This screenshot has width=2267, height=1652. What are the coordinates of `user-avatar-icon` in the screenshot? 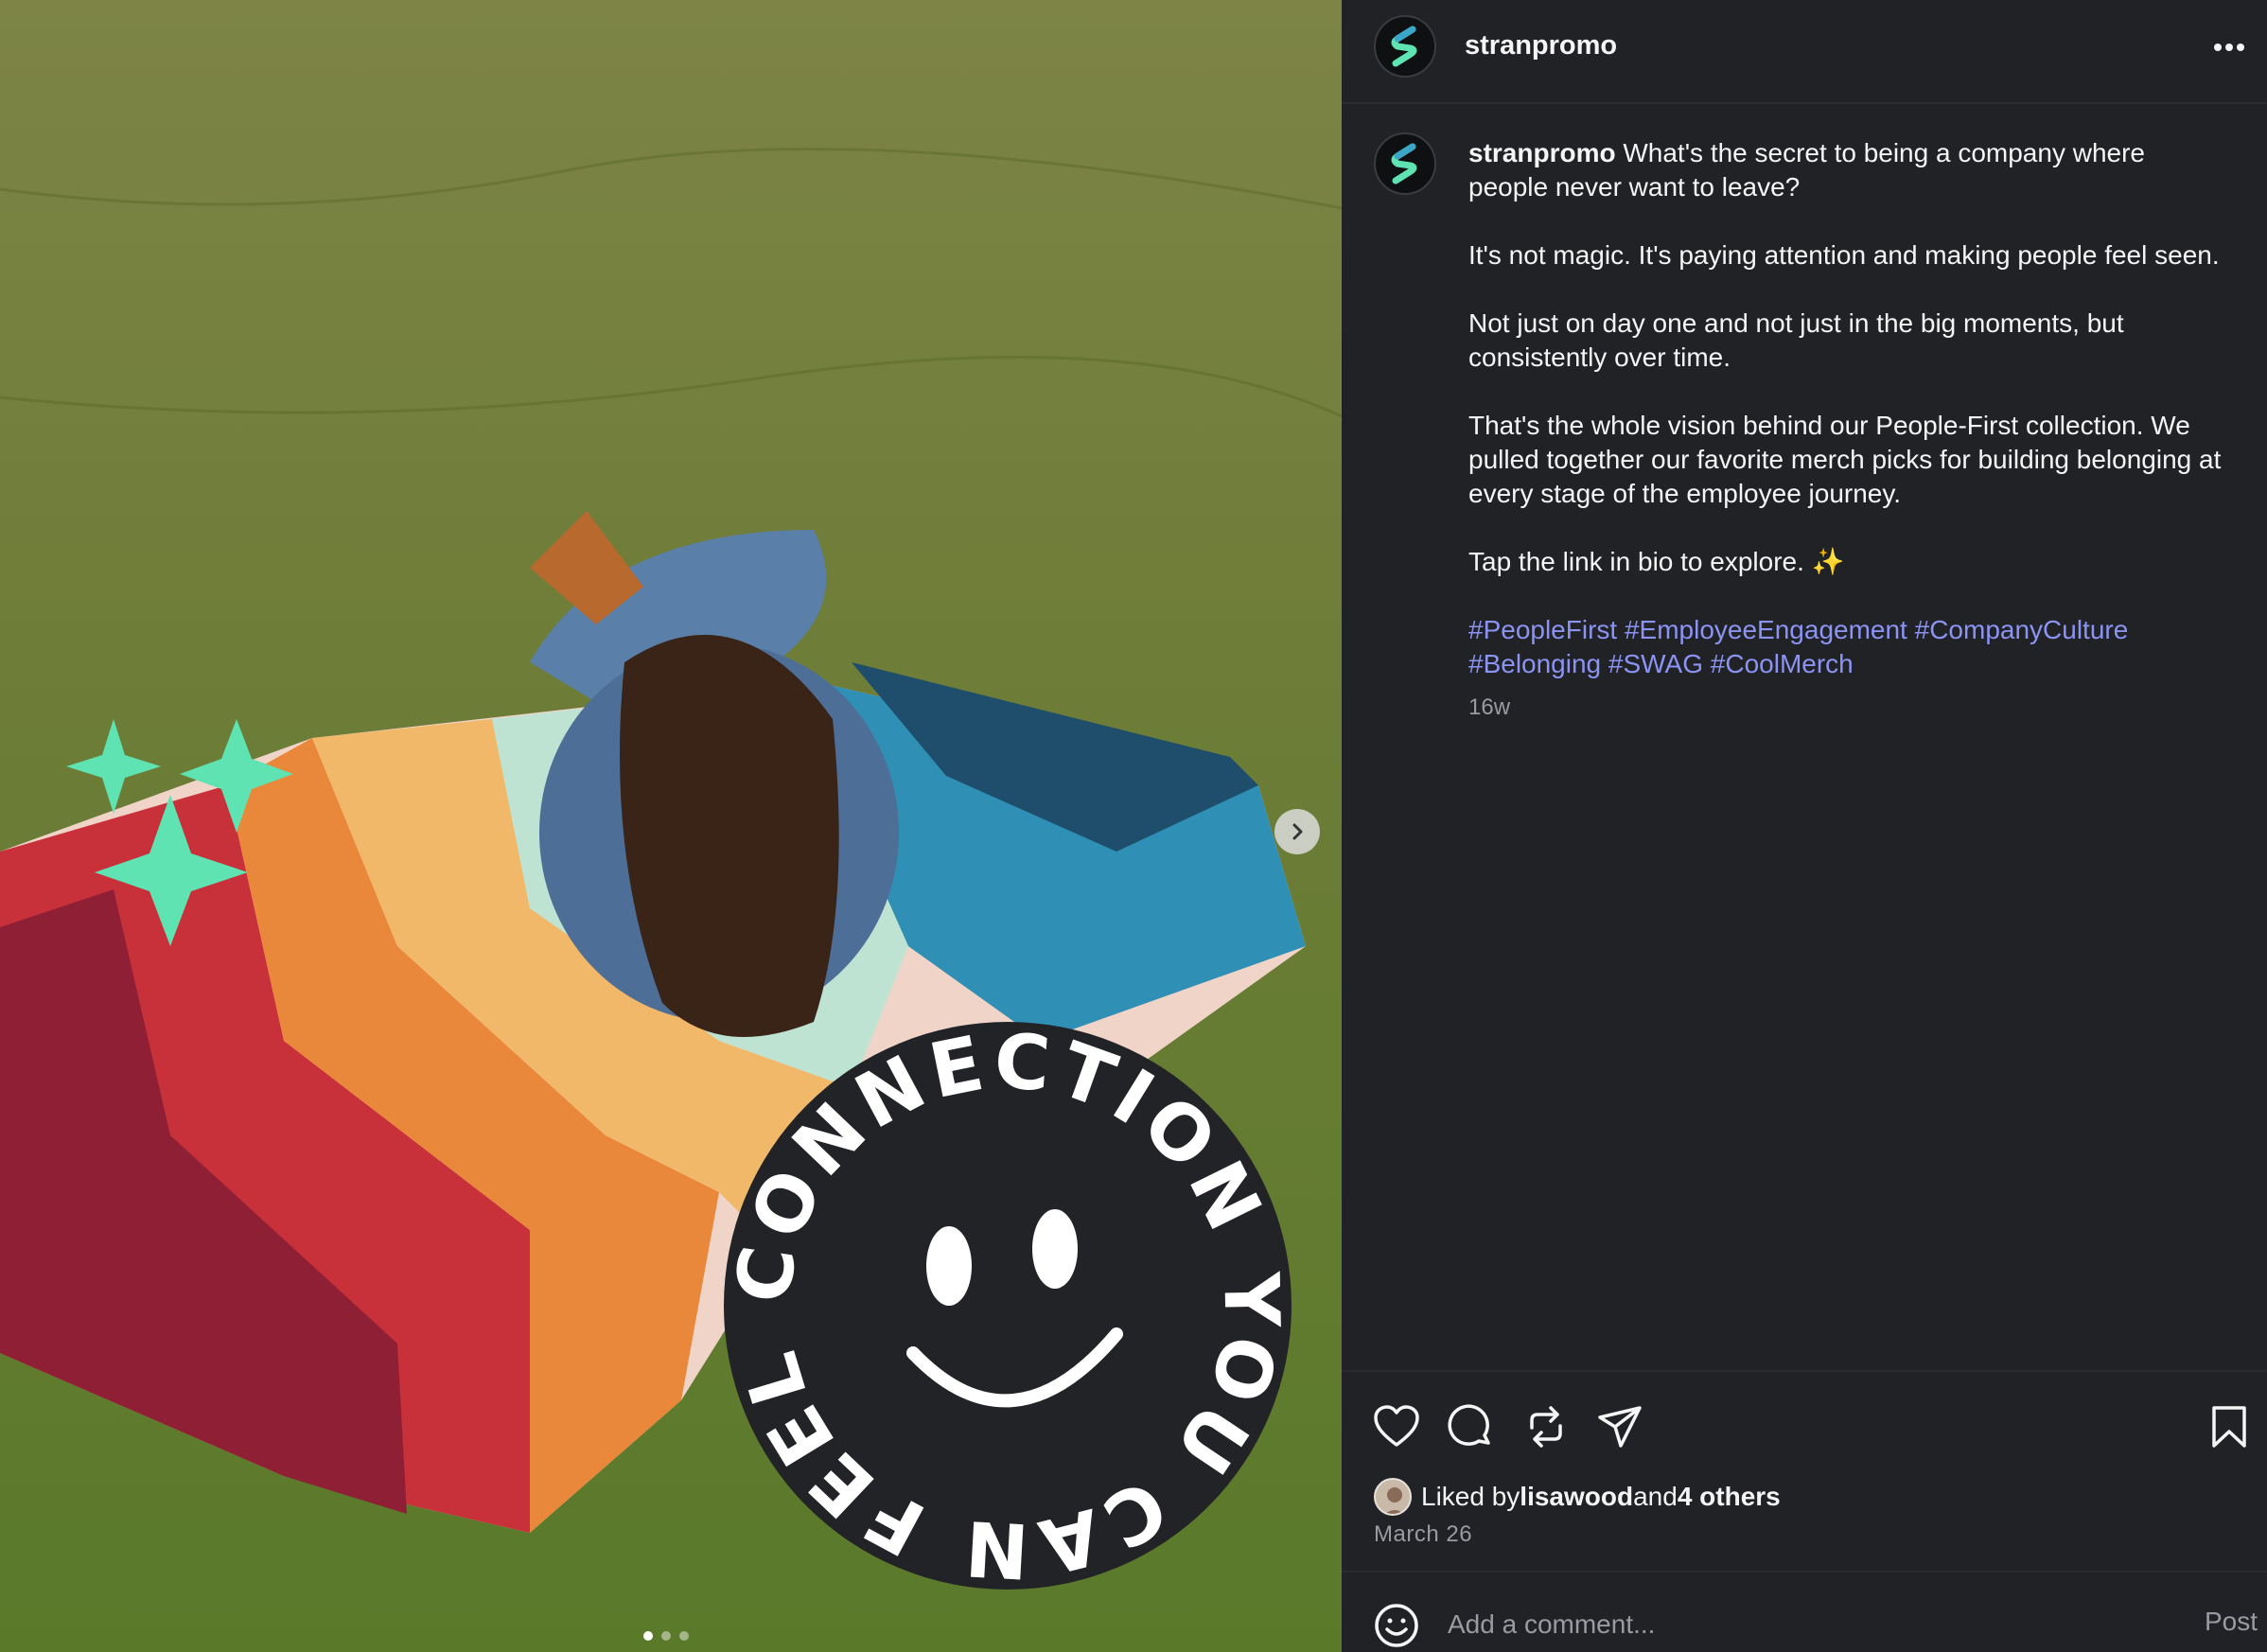 It's located at (1394, 1500).